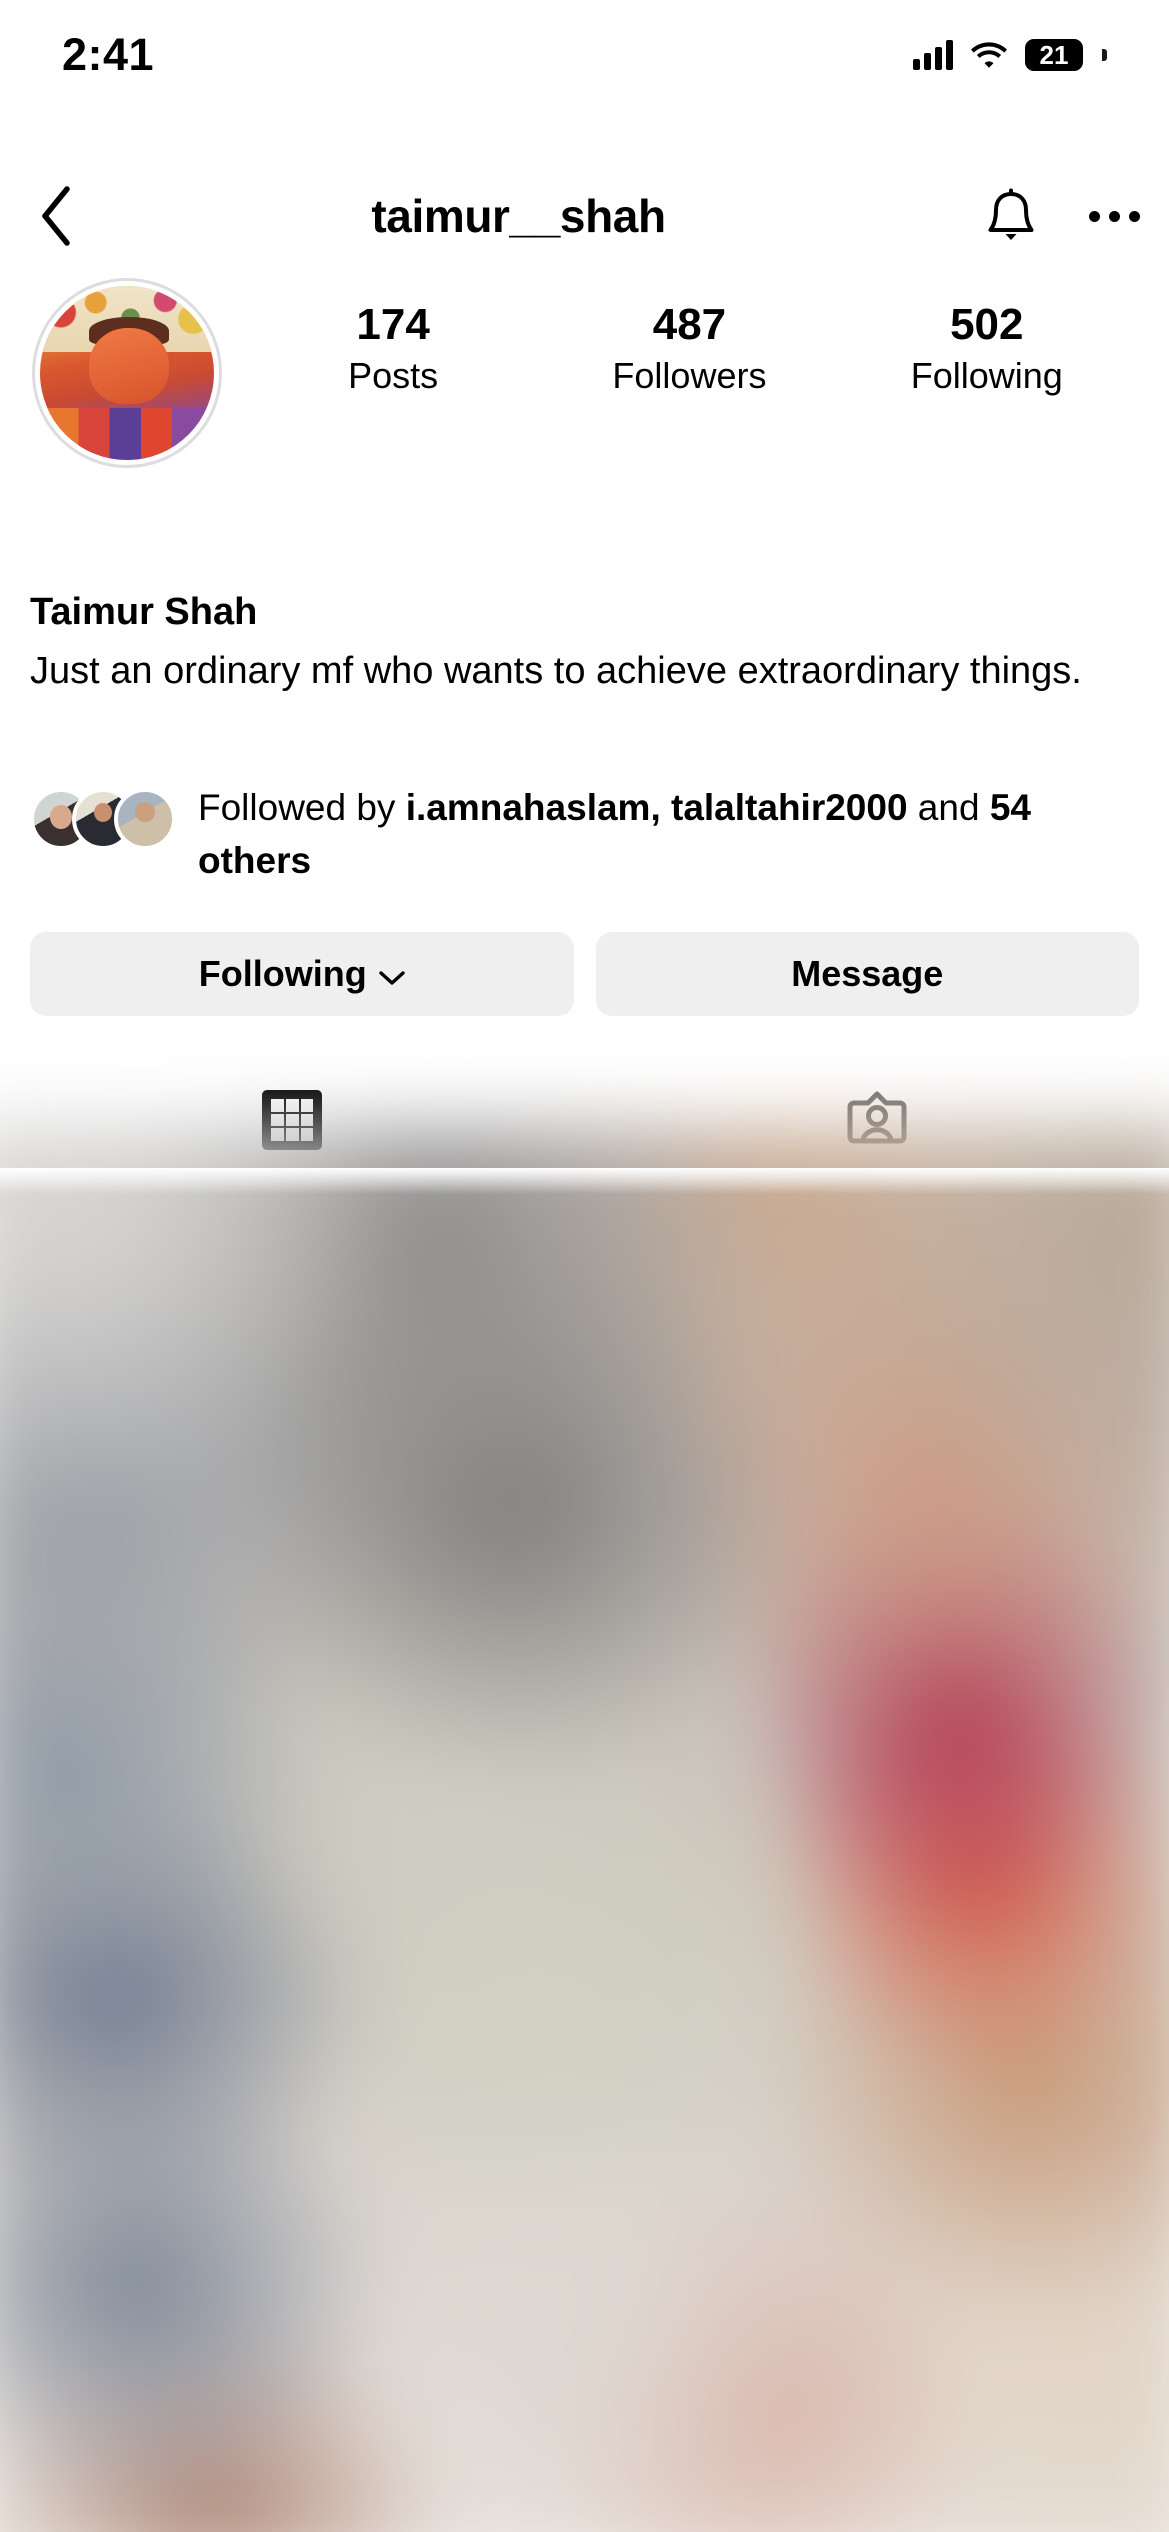 This screenshot has height=2532, width=1169. I want to click on grid-top-fade, so click(584, 1181).